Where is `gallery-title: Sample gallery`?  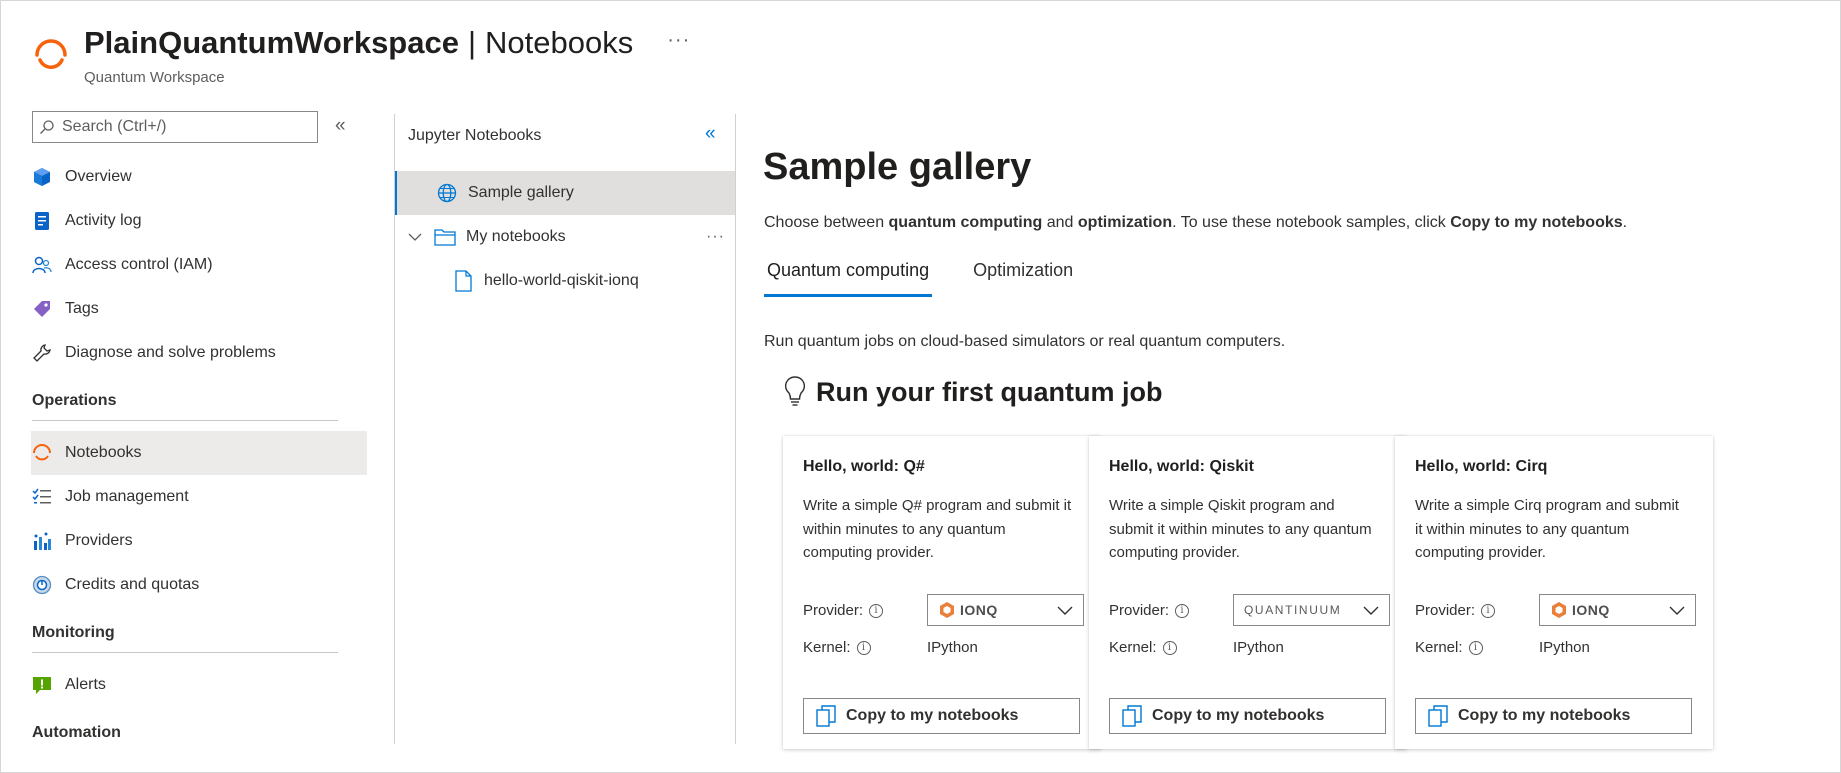 gallery-title: Sample gallery is located at coordinates (897, 167).